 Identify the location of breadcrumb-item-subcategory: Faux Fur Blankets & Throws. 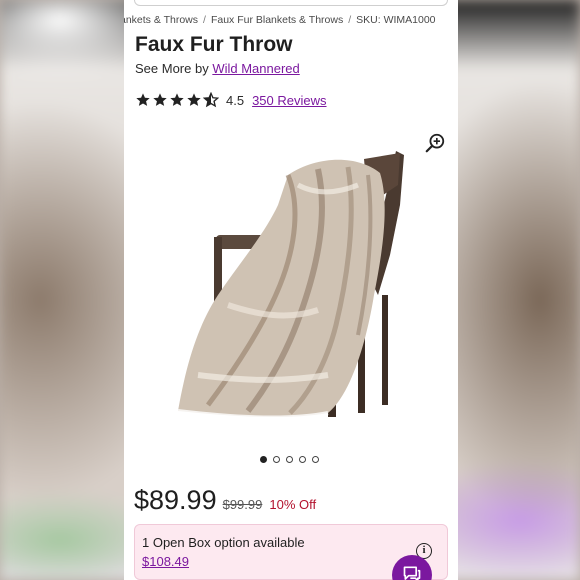
(277, 20).